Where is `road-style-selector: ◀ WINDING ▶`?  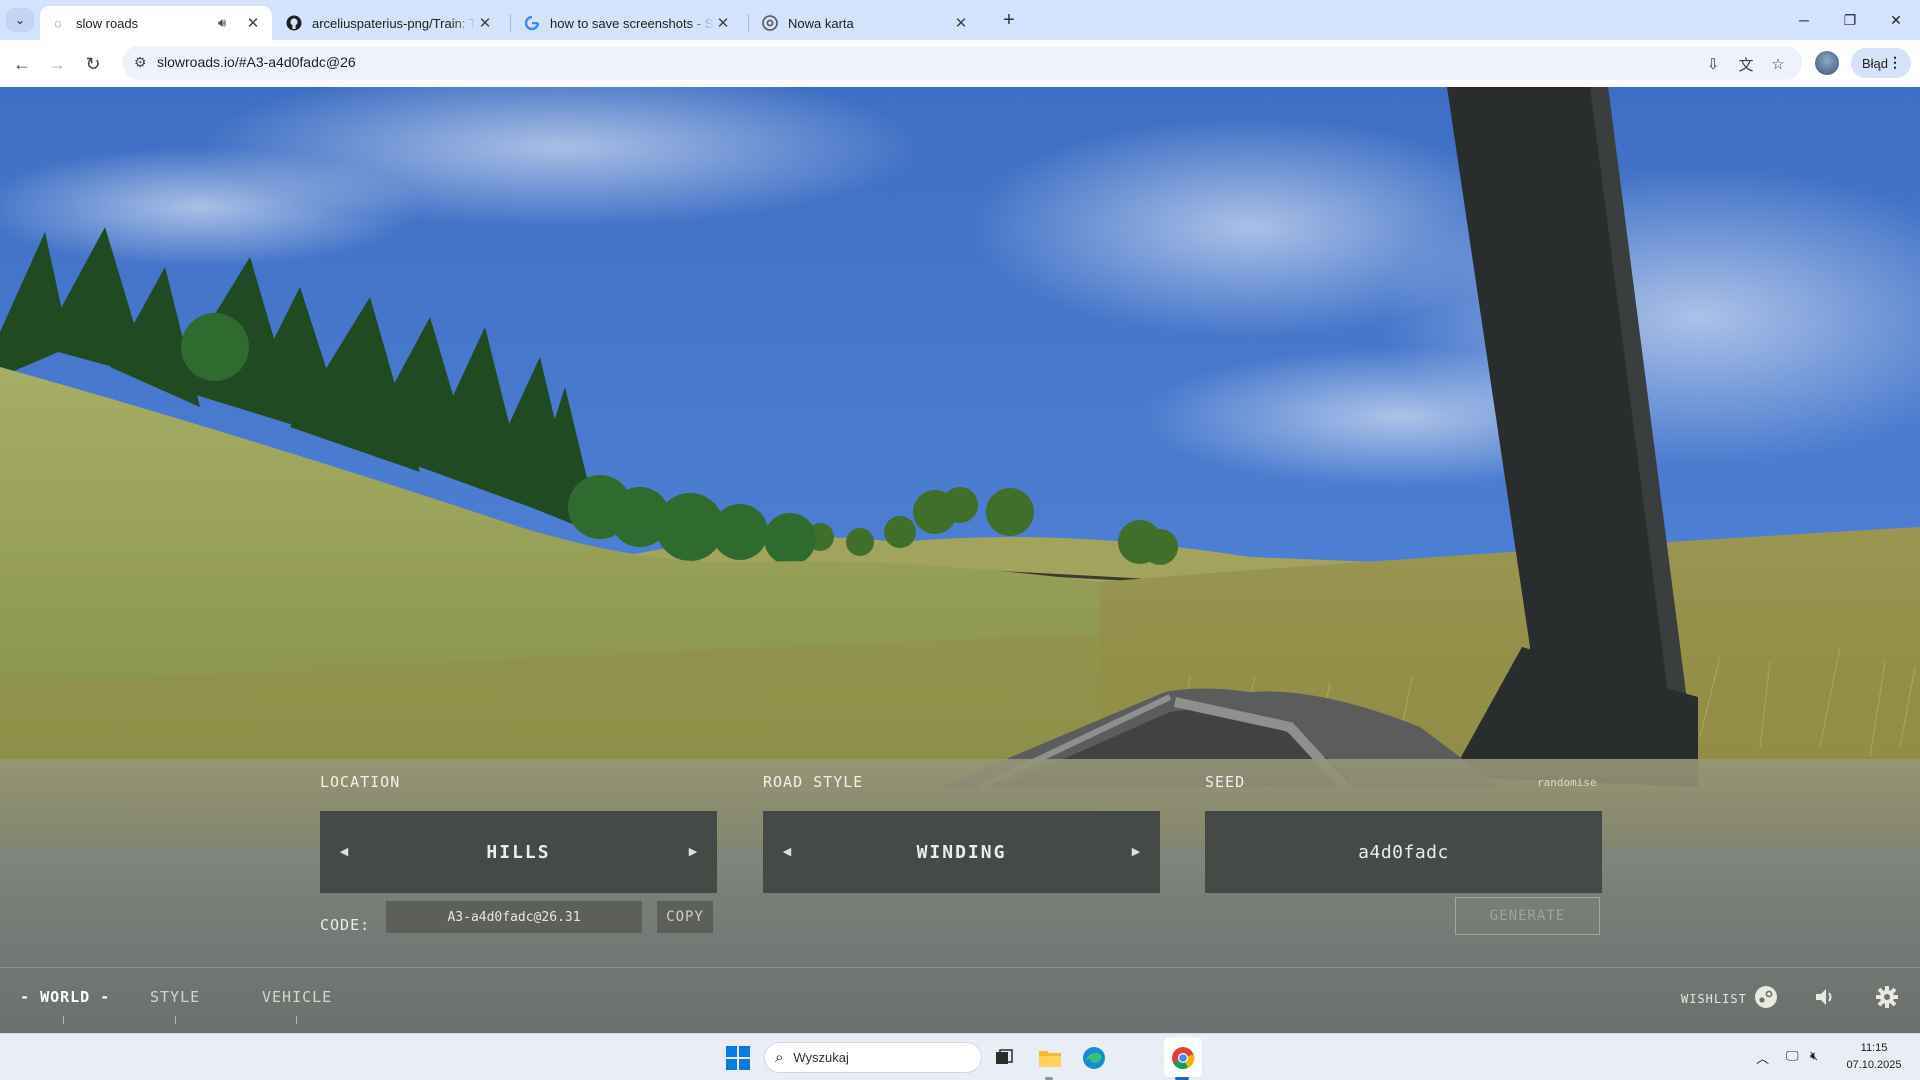 road-style-selector: ◀ WINDING ▶ is located at coordinates (961, 852).